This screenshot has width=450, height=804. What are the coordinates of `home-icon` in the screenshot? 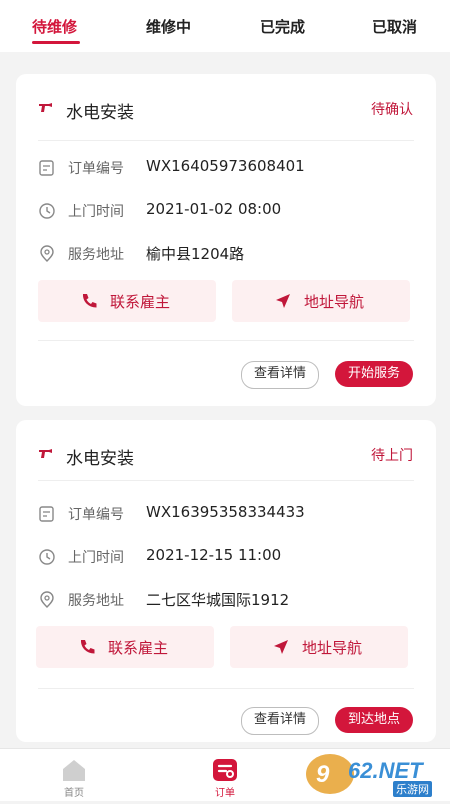 It's located at (74, 770).